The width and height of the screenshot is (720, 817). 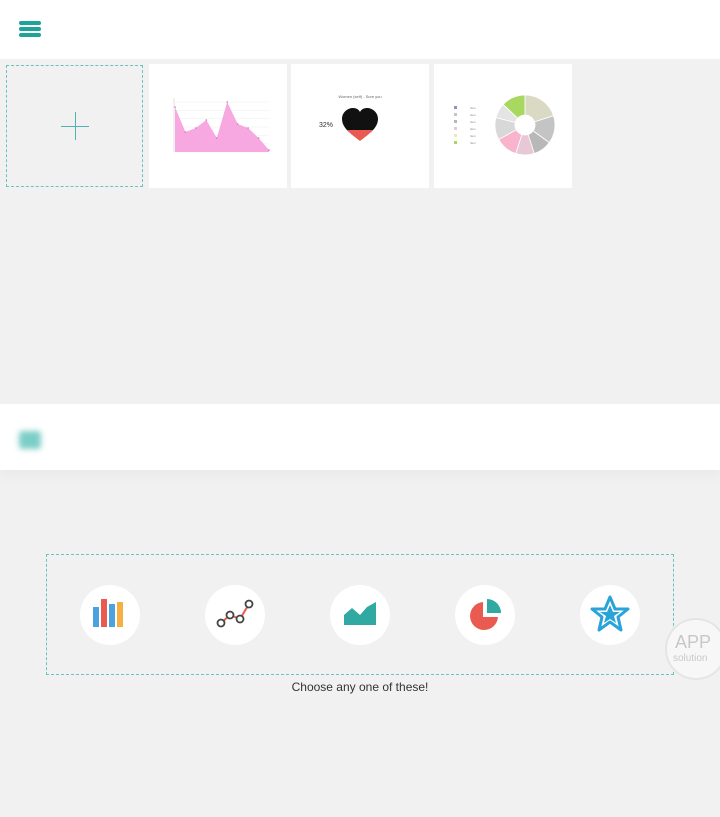 I want to click on app-solution-watermark: APP solution, so click(x=692, y=649).